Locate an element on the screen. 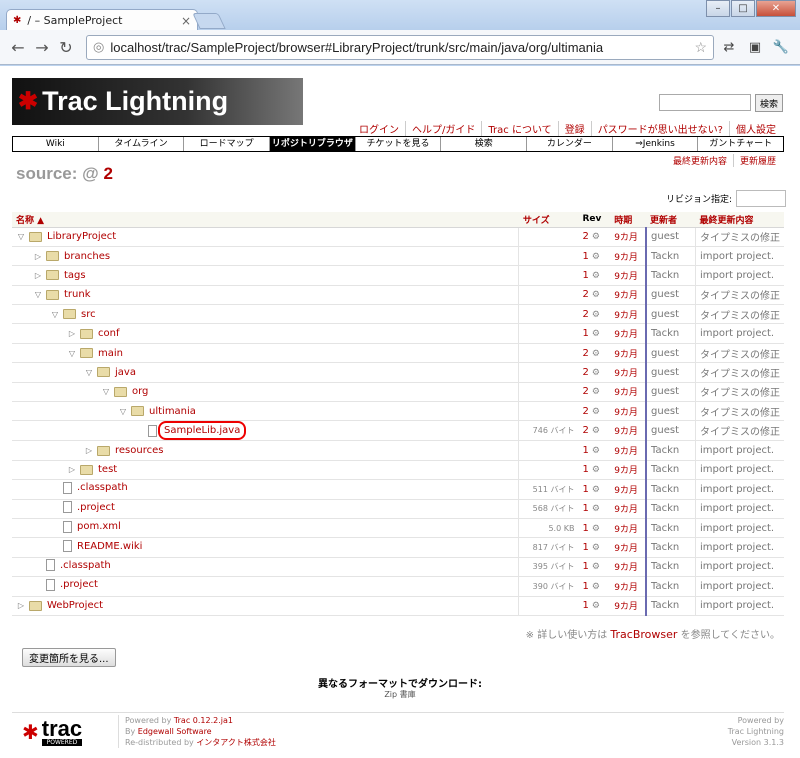  entry-link: org is located at coordinates (140, 391).